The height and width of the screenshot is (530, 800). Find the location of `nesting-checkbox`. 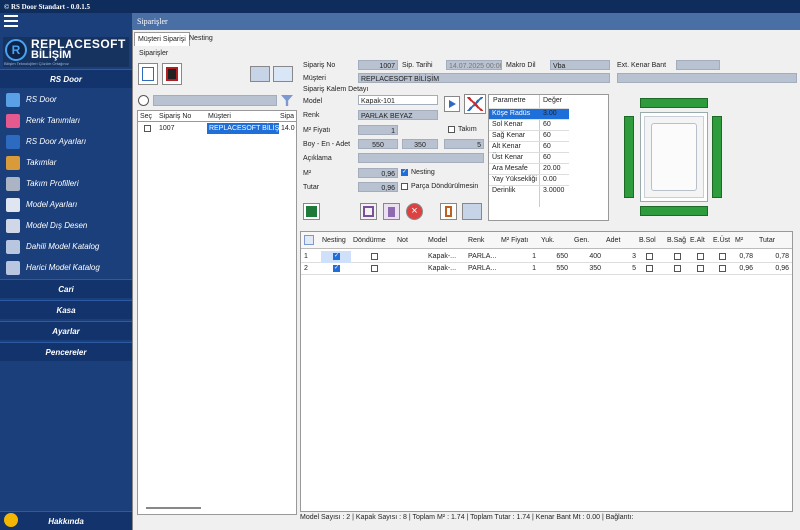

nesting-checkbox is located at coordinates (404, 172).